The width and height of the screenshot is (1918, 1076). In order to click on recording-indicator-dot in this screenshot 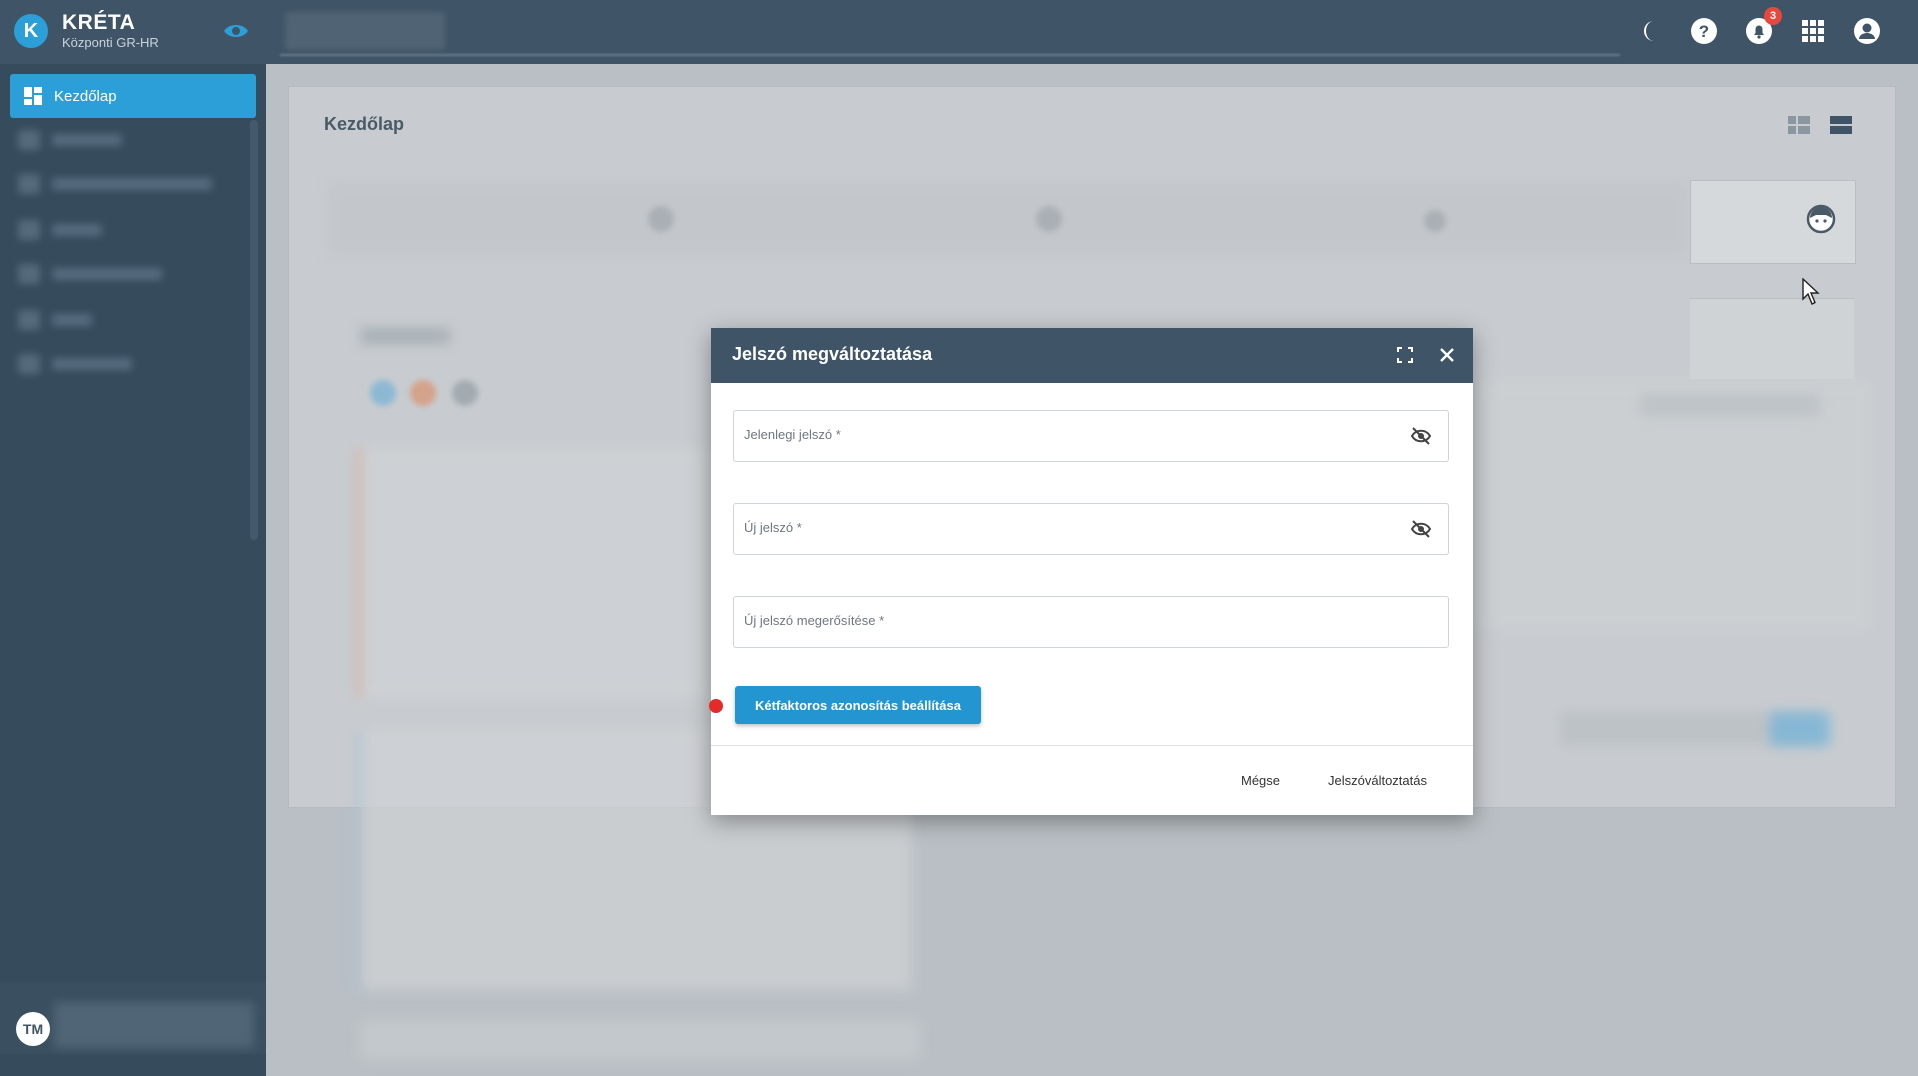, I will do `click(716, 706)`.